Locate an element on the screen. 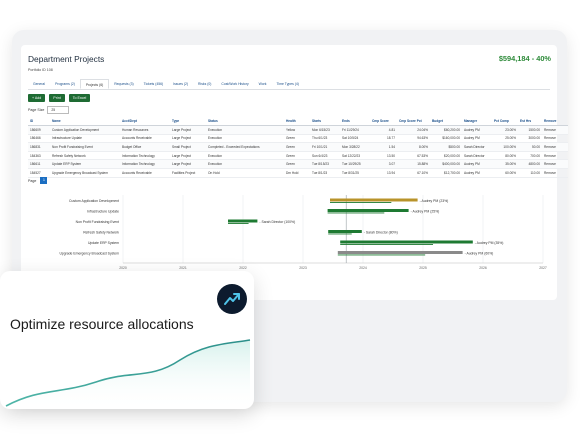 The image size is (580, 435). column-header: Type is located at coordinates (188, 121).